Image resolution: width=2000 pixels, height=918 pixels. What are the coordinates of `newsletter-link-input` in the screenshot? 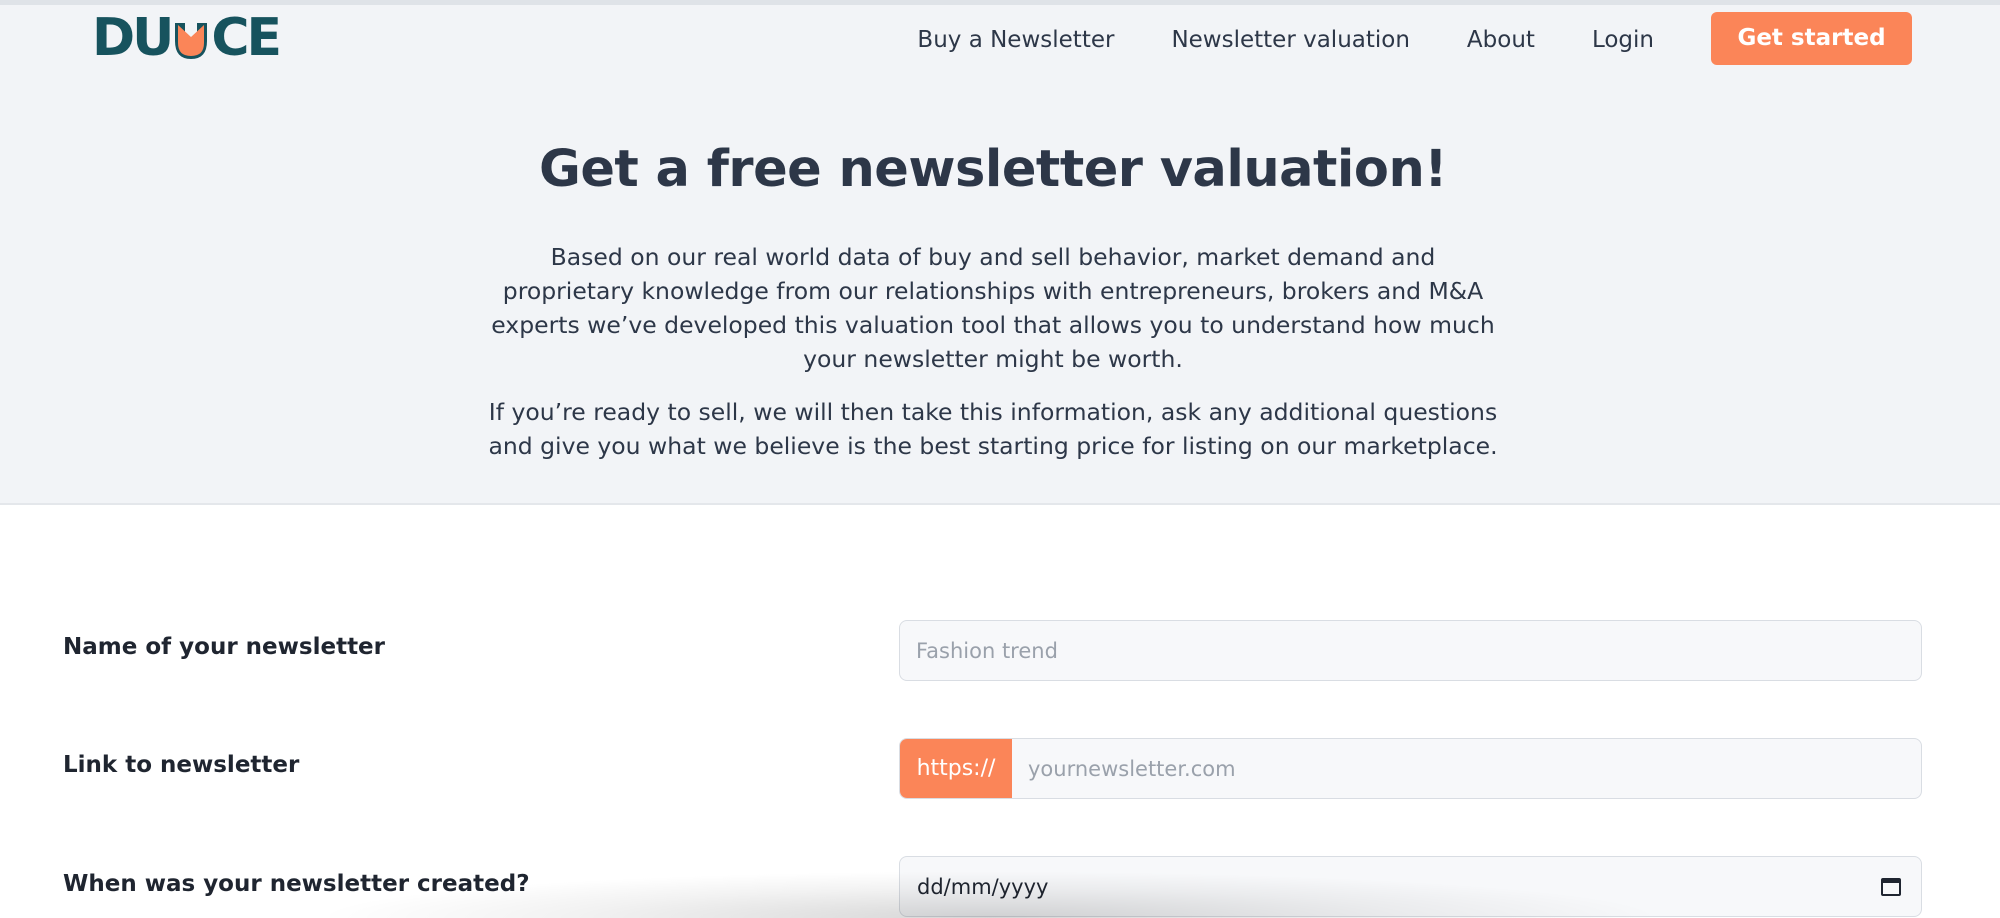 It's located at (1466, 768).